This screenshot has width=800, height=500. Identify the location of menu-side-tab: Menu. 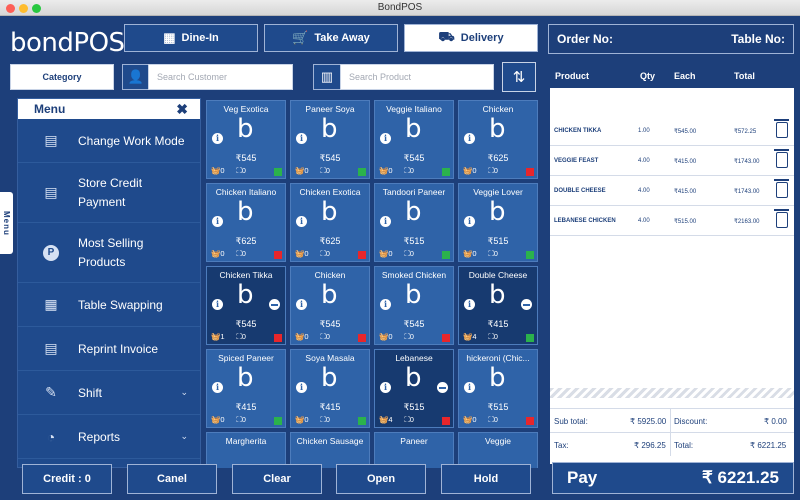
(6, 223).